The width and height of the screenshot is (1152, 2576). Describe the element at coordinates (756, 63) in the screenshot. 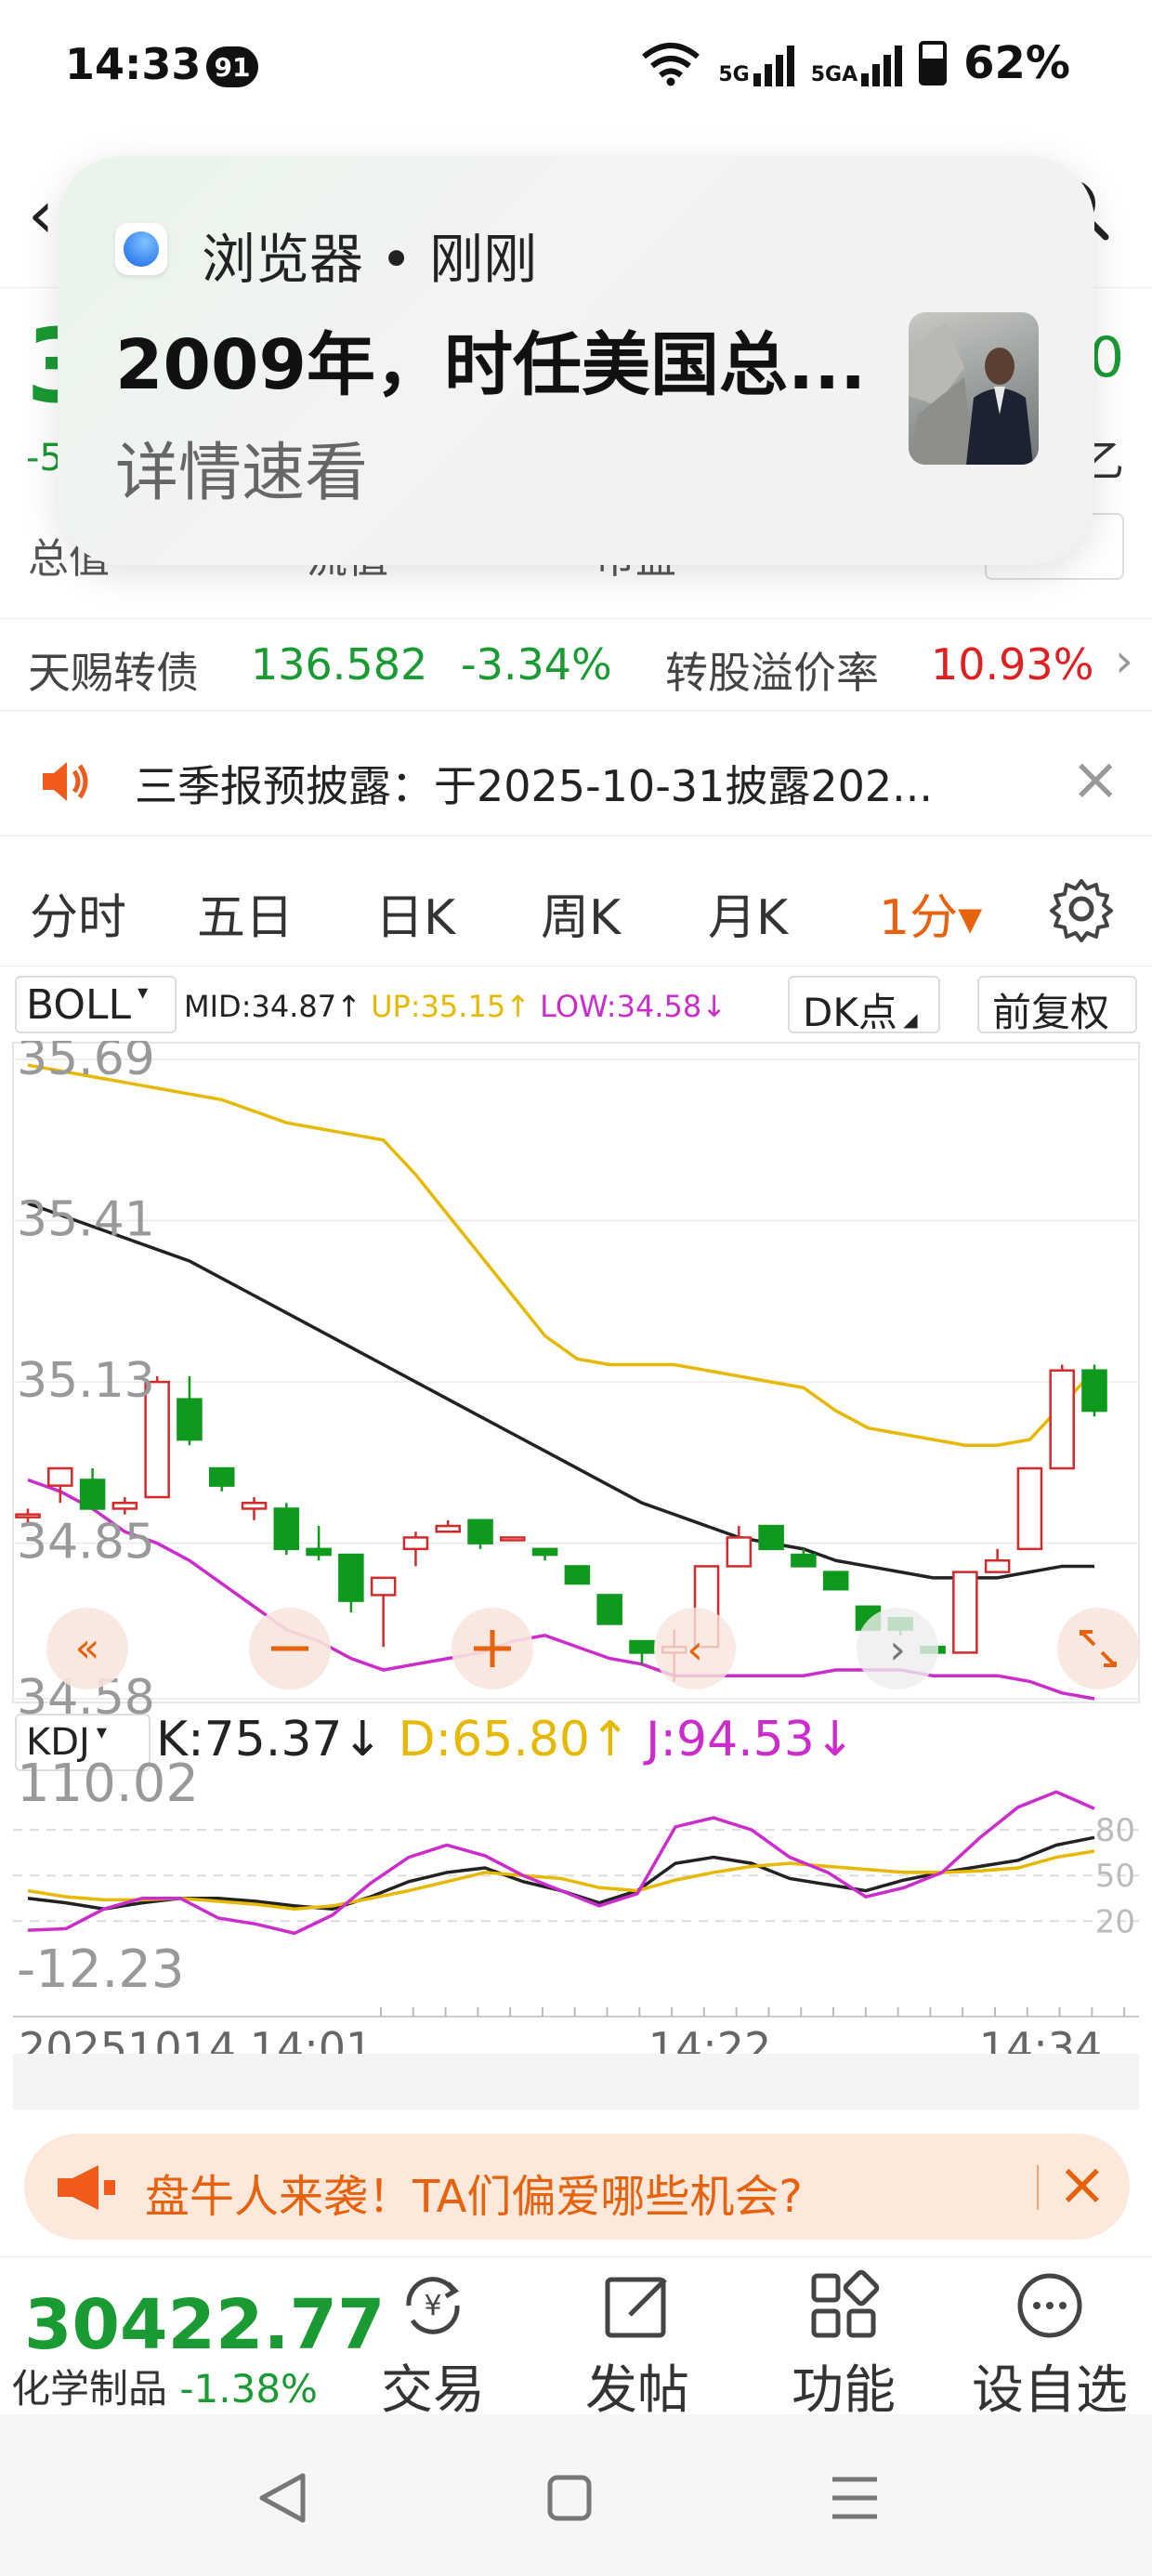

I see `cell-signal-1-icon: 5G` at that location.